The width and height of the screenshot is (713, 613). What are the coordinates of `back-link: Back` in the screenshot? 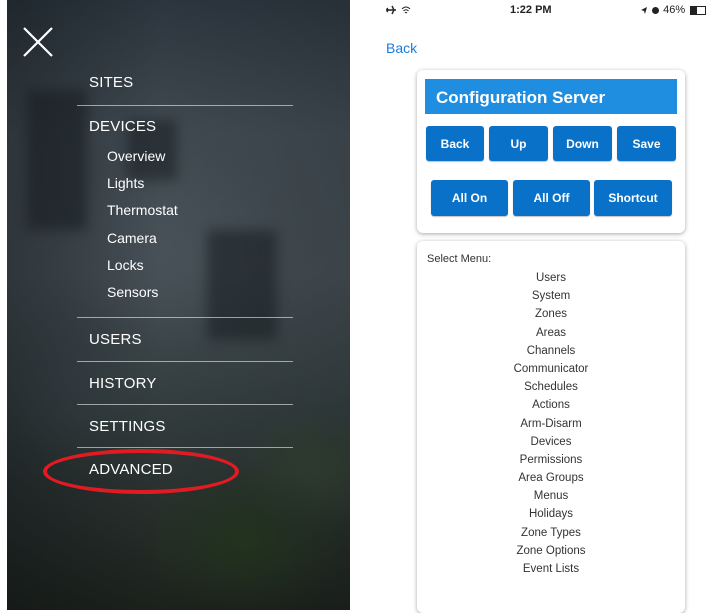 It's located at (401, 48).